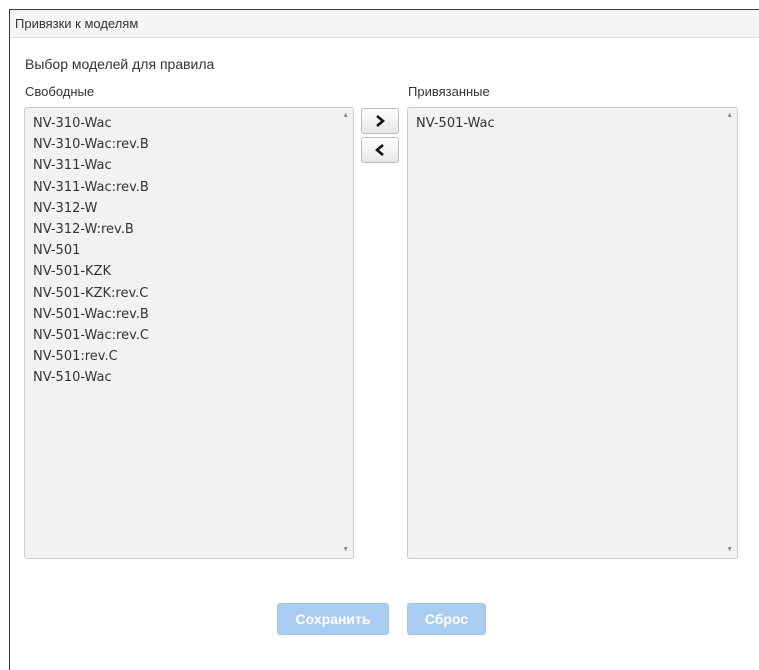 The width and height of the screenshot is (759, 670). Describe the element at coordinates (60, 91) in the screenshot. I see `free-list-label: Свободные` at that location.